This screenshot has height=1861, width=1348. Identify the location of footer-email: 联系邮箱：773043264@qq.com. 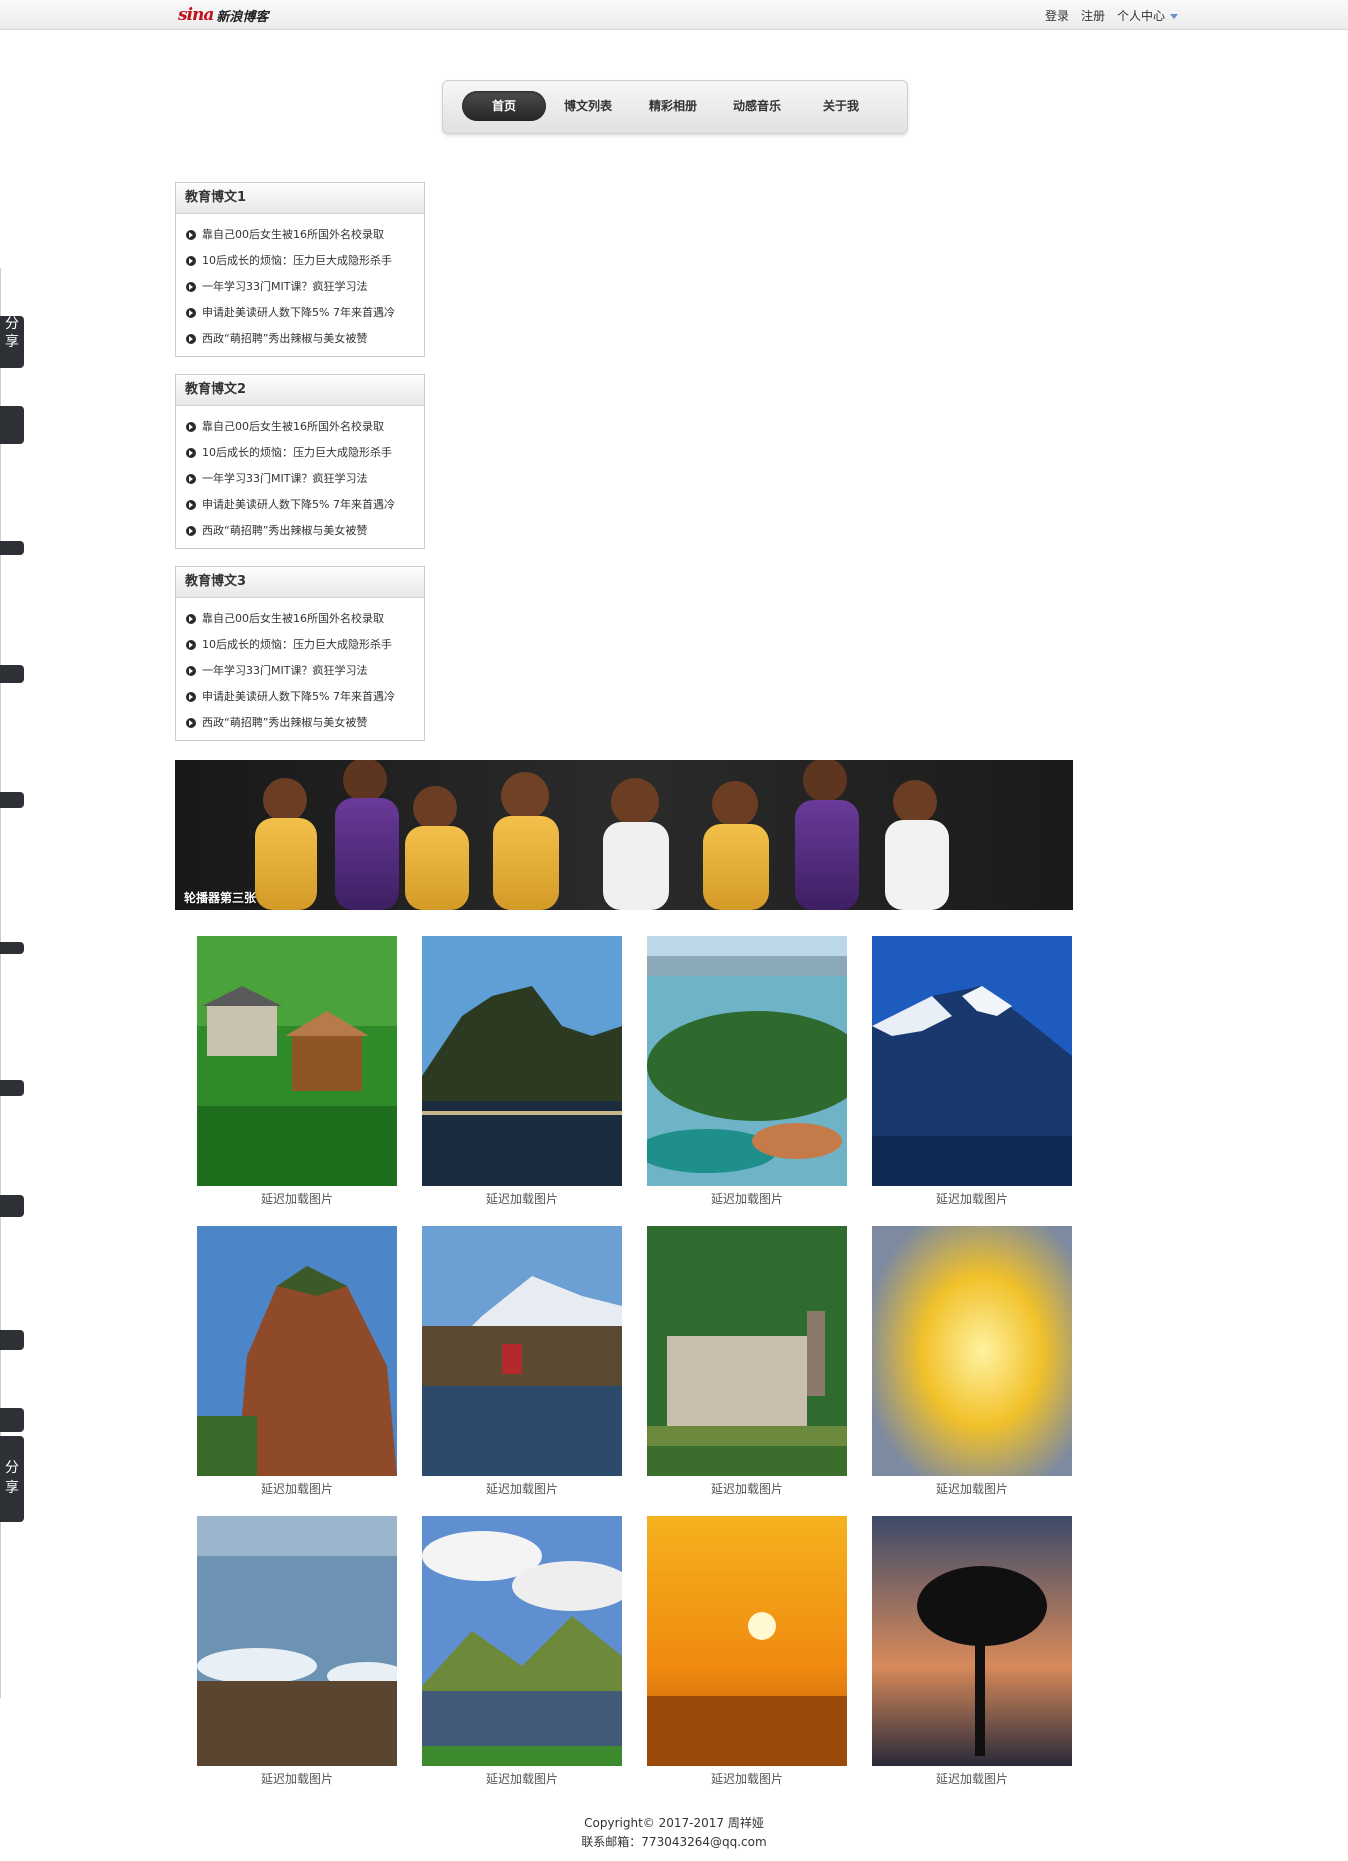
(674, 1842).